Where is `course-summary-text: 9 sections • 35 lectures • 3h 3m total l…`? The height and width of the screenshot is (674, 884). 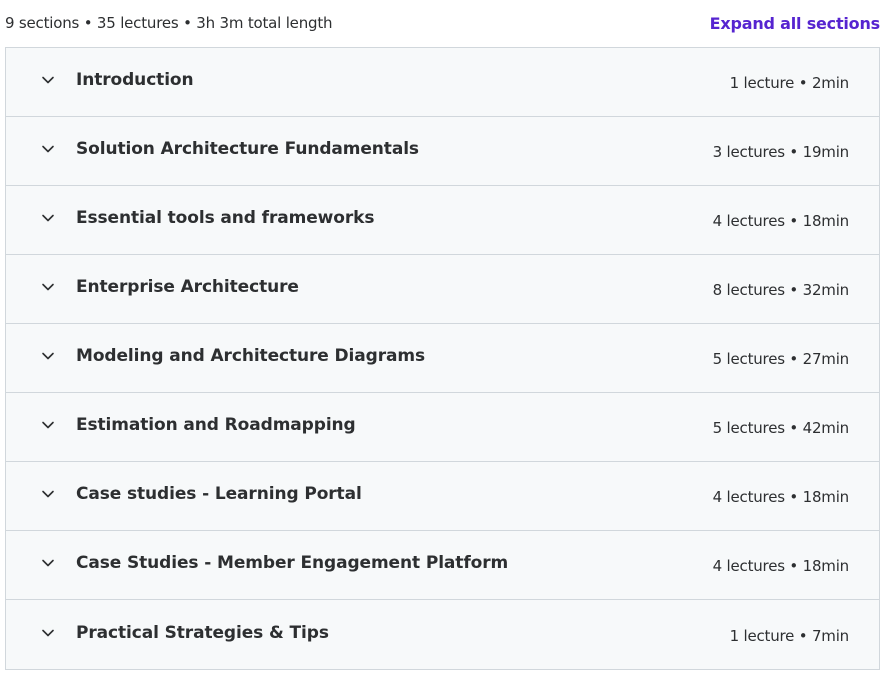 course-summary-text: 9 sections • 35 lectures • 3h 3m total l… is located at coordinates (169, 23).